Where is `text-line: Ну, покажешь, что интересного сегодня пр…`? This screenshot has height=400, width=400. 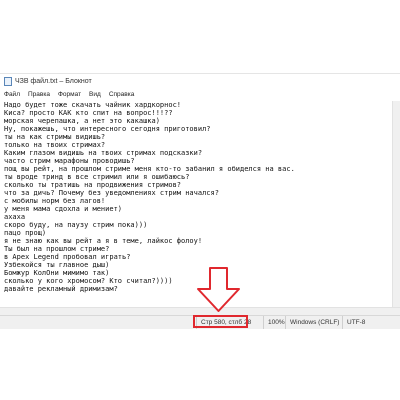 text-line: Ну, покажешь, что интересного сегодня пр… is located at coordinates (107, 129).